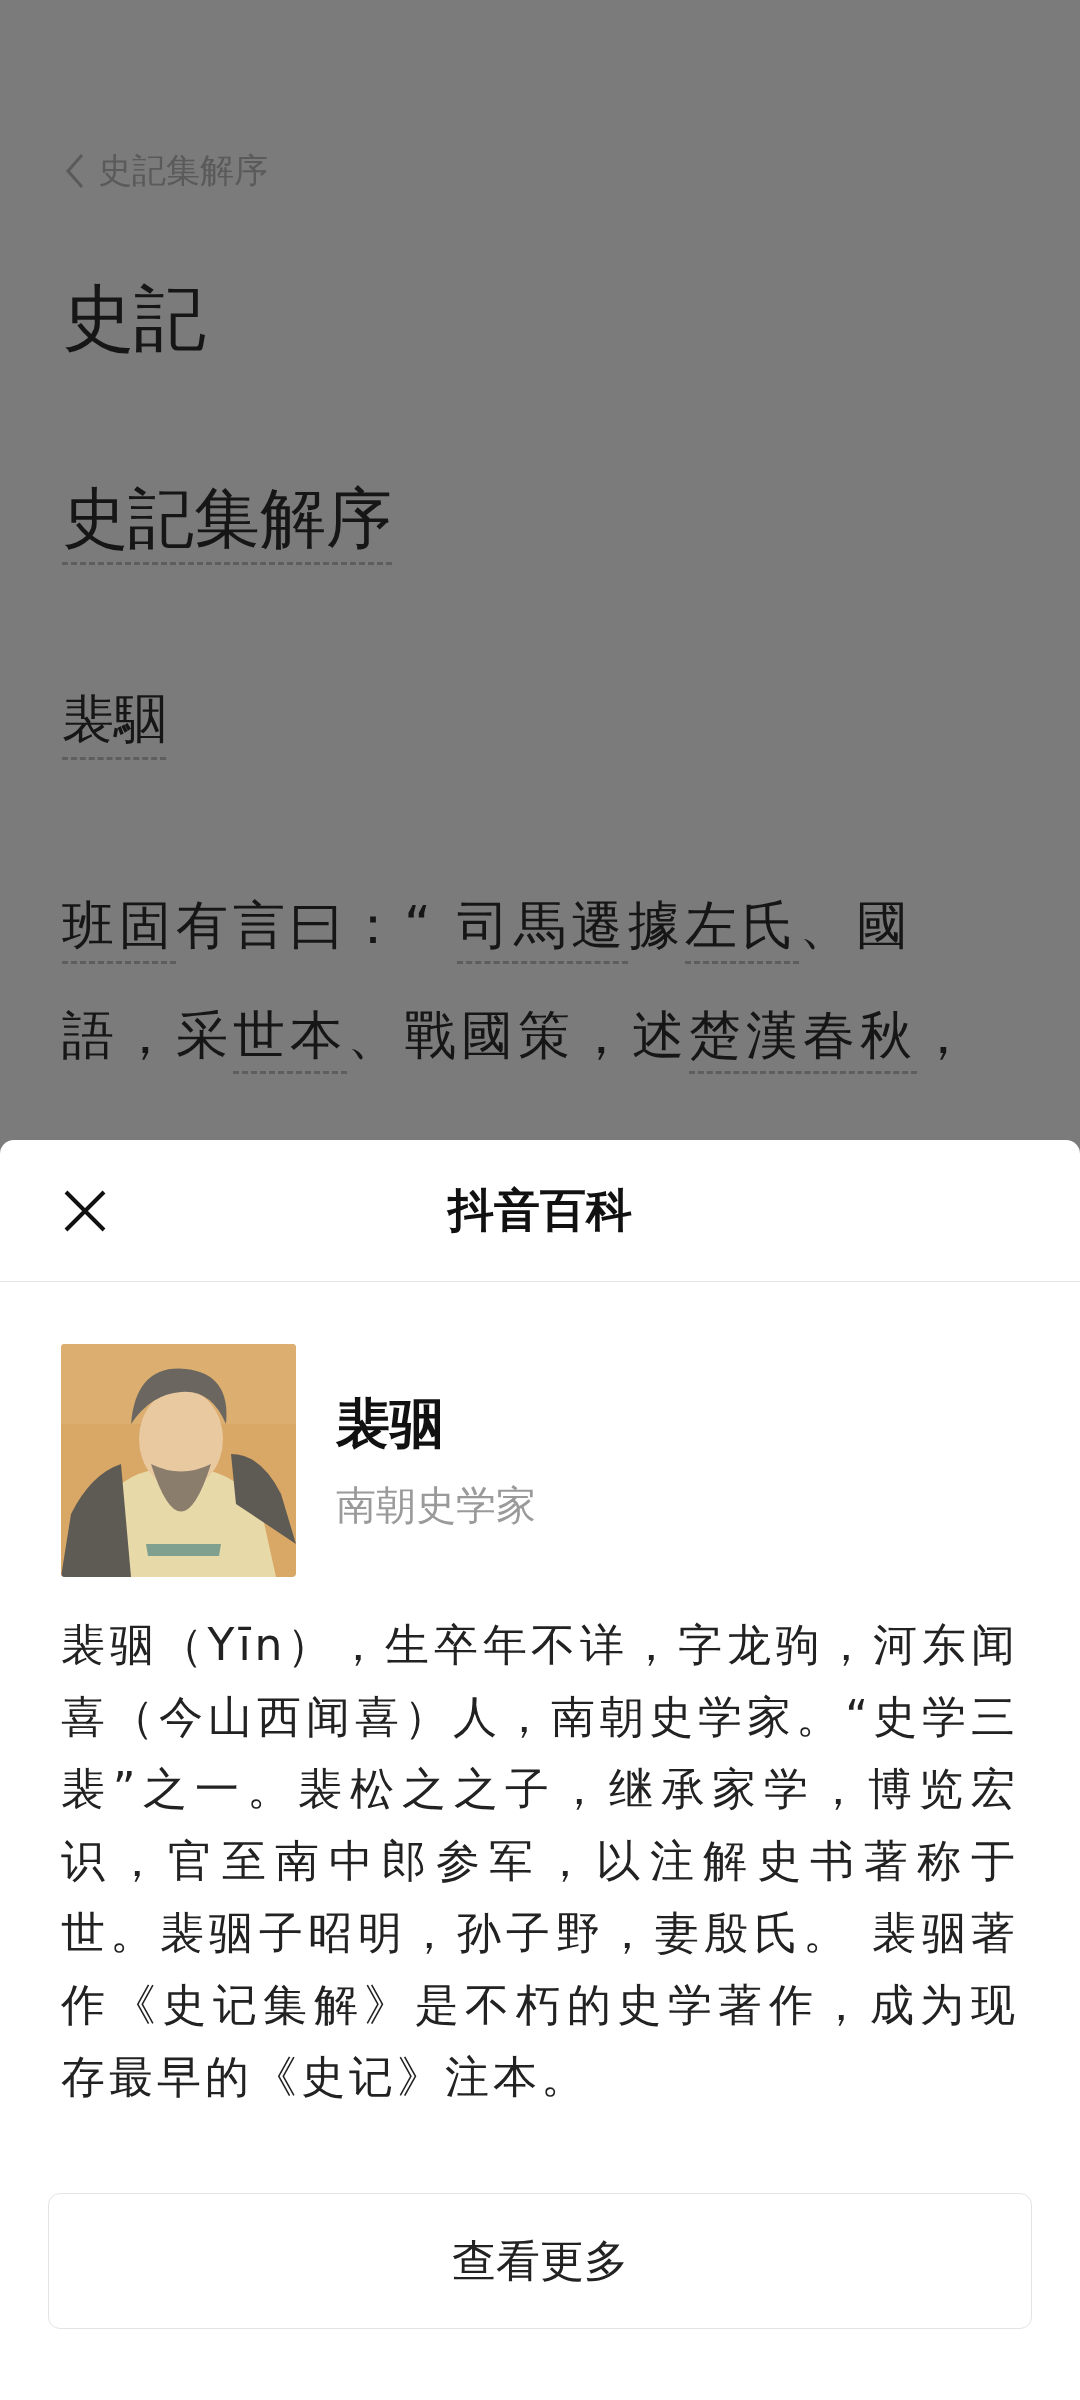 The height and width of the screenshot is (2400, 1080). Describe the element at coordinates (114, 726) in the screenshot. I see `author-link: 裴駰` at that location.